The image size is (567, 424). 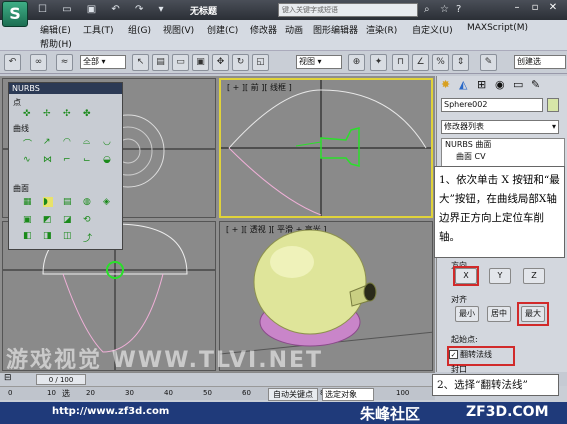 I want to click on app-logo-icon: S, so click(x=15, y=14).